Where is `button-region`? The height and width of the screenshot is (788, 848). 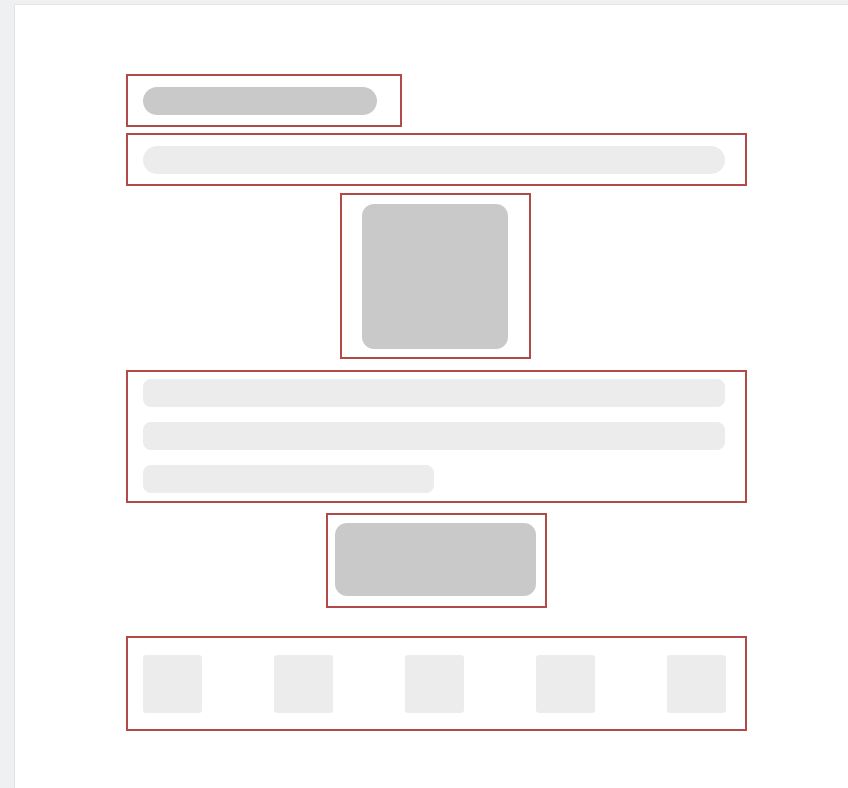
button-region is located at coordinates (436, 560).